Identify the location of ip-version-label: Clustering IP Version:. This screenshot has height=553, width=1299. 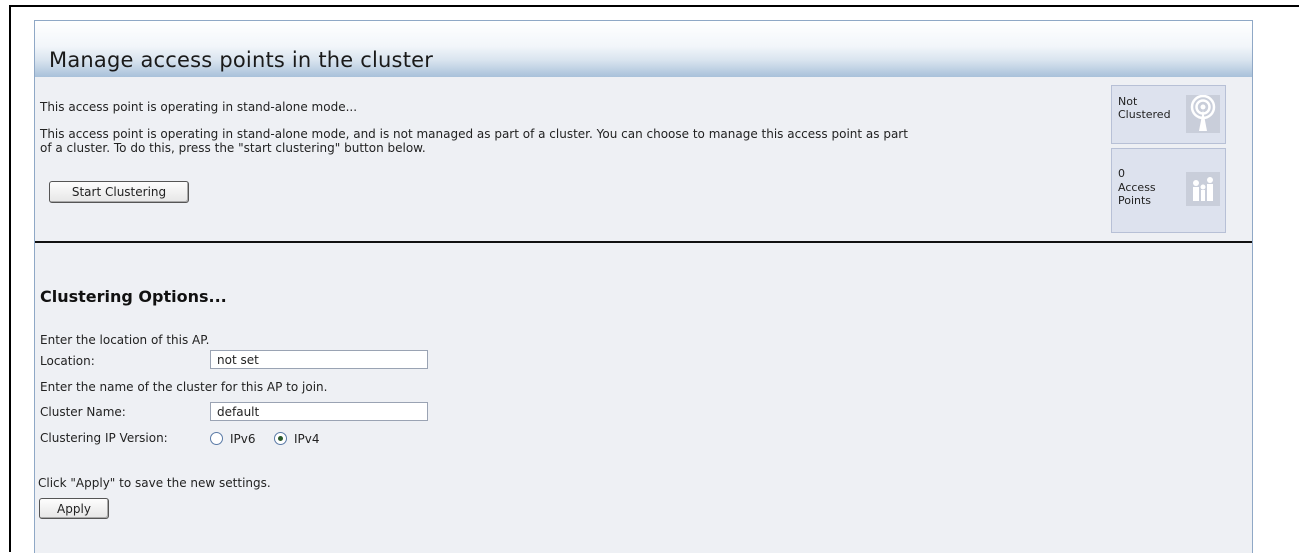
(104, 438).